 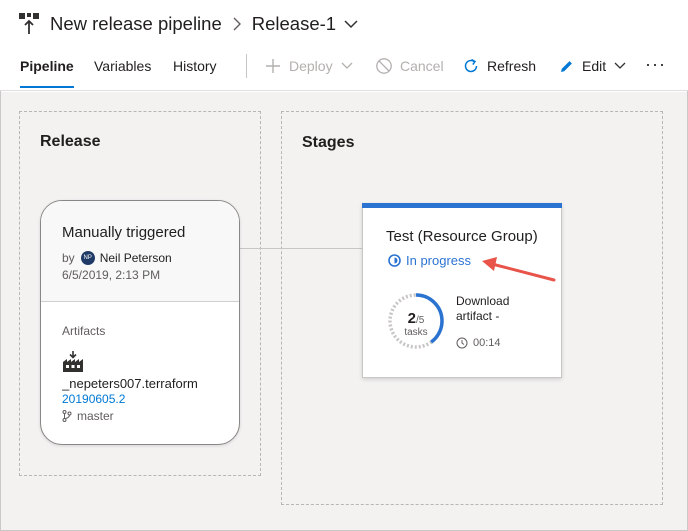 I want to click on more-actions-button: ···, so click(x=655, y=64).